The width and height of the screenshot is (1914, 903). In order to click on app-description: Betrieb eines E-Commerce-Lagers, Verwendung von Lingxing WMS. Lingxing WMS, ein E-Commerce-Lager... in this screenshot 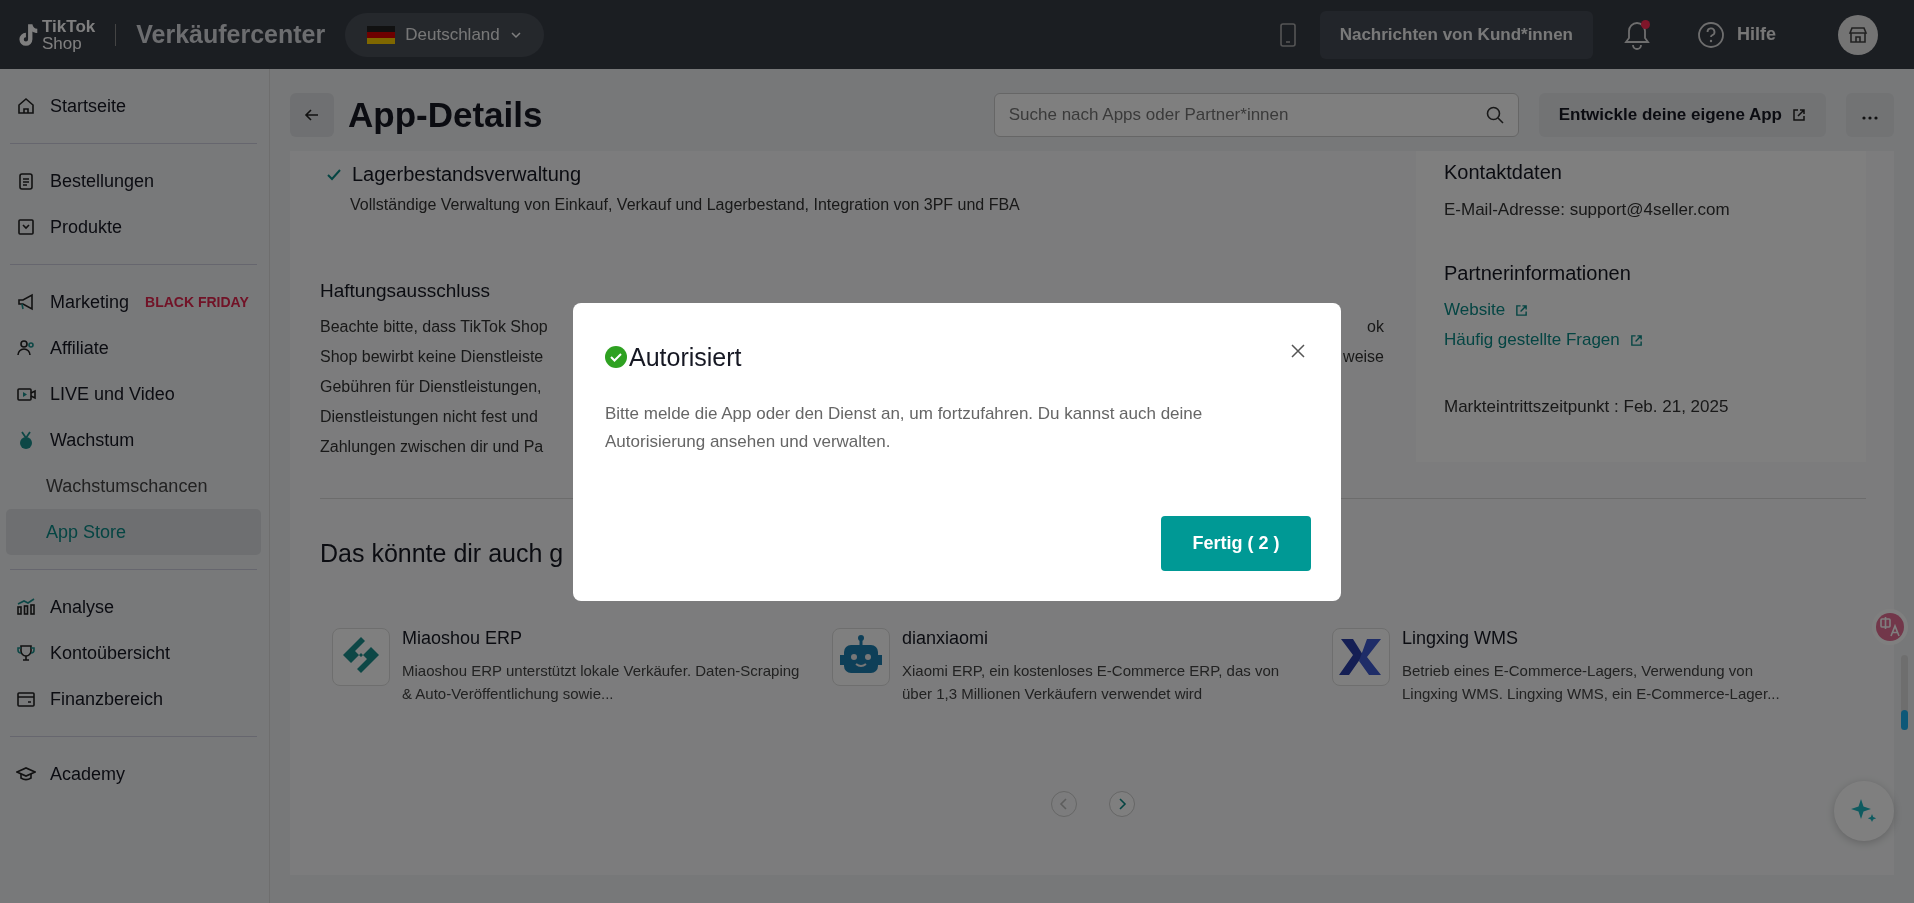, I will do `click(1591, 682)`.